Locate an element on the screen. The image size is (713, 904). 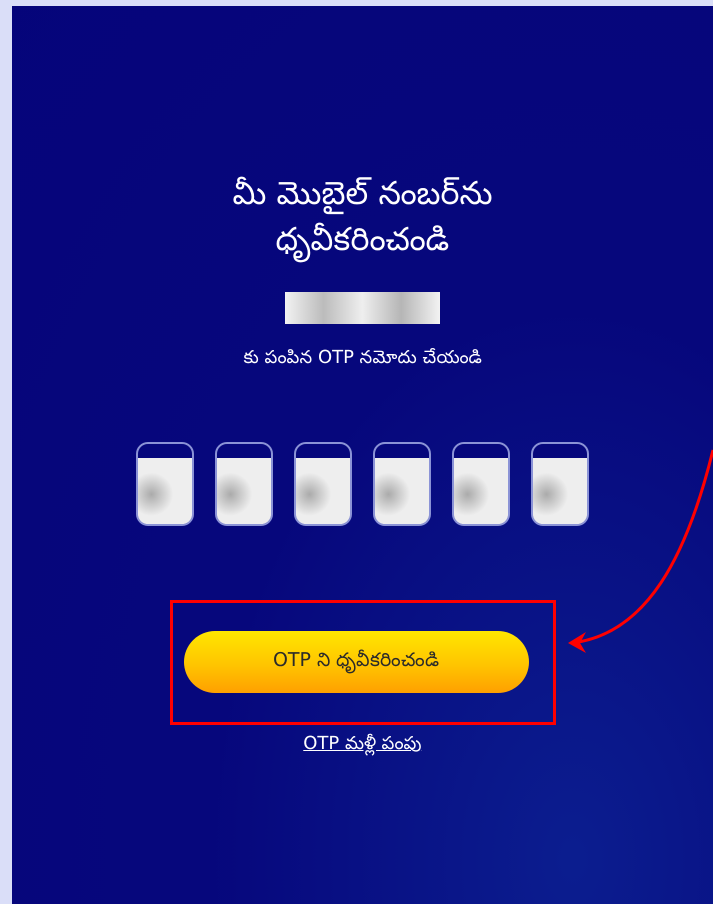
page-title: మీ మొబైల్ నంబర్‌ను ధృవీకరించండి is located at coordinates (362, 216).